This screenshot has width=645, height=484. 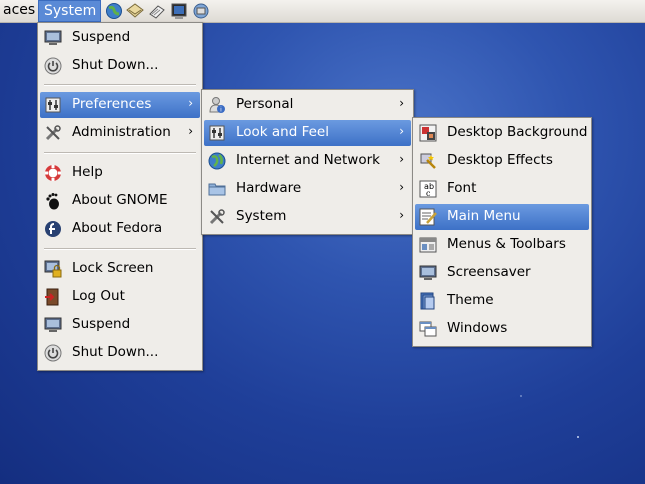 What do you see at coordinates (428, 133) in the screenshot?
I see `wallpaper-icon` at bounding box center [428, 133].